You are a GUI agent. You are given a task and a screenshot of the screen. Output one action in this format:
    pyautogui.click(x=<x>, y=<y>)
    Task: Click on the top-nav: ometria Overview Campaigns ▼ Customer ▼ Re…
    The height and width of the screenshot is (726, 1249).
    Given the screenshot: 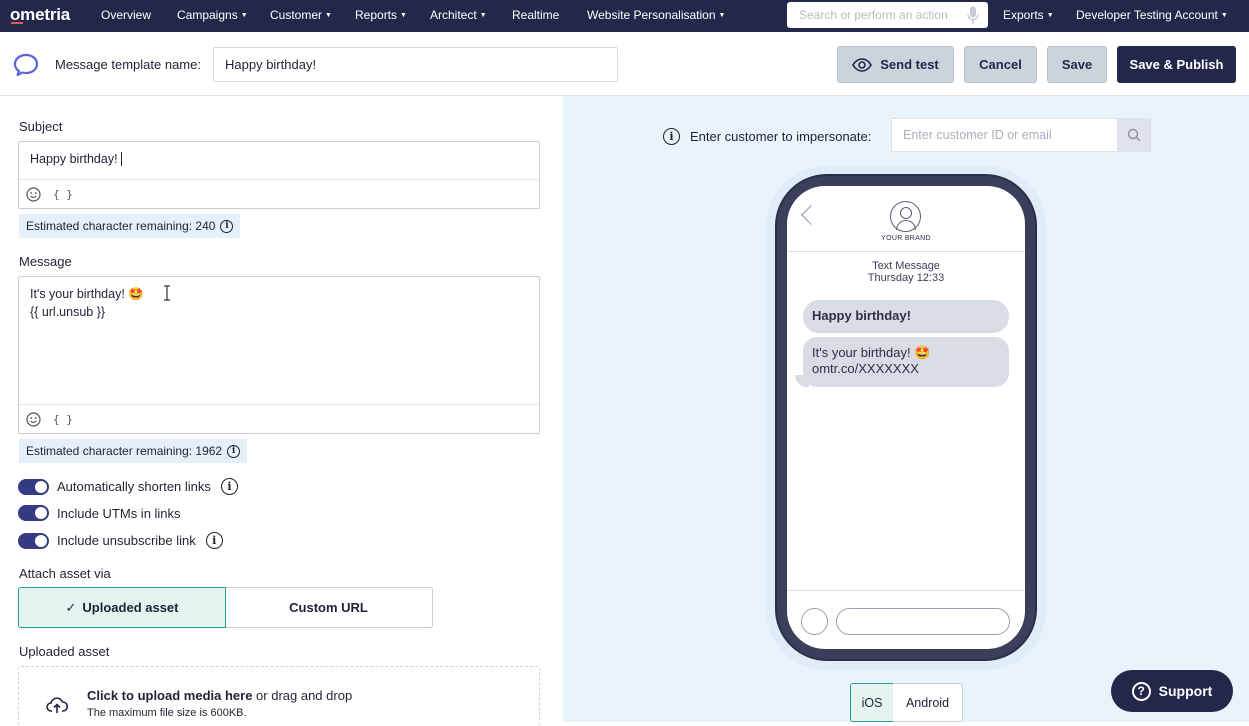 What is the action you would take?
    pyautogui.click(x=624, y=16)
    